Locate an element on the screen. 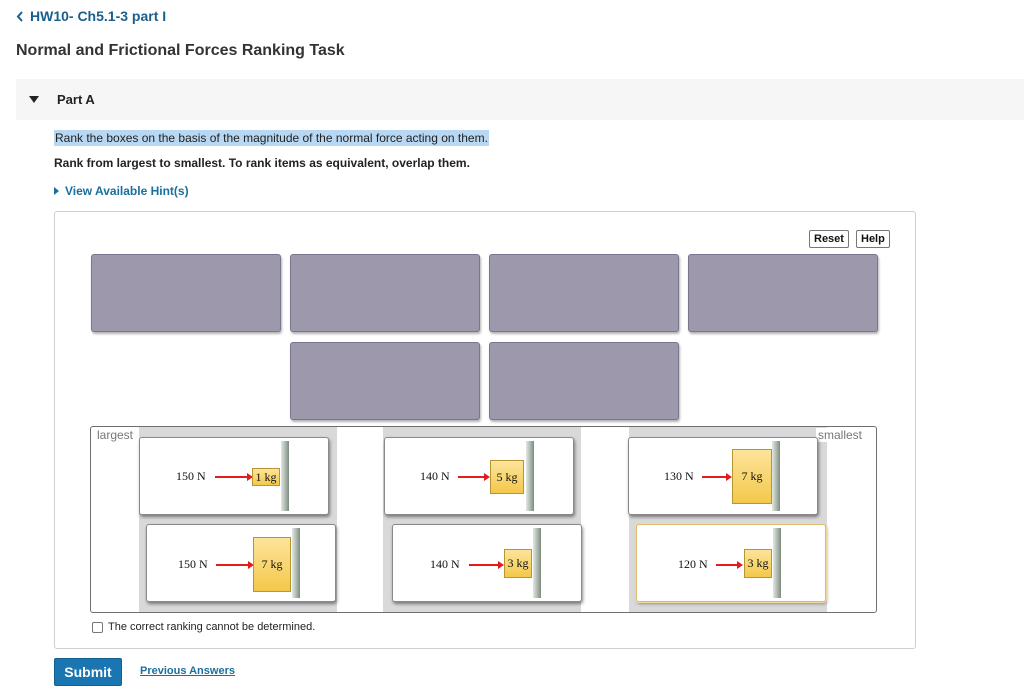 The width and height of the screenshot is (1024, 697). mass-box: 1 kg is located at coordinates (266, 477).